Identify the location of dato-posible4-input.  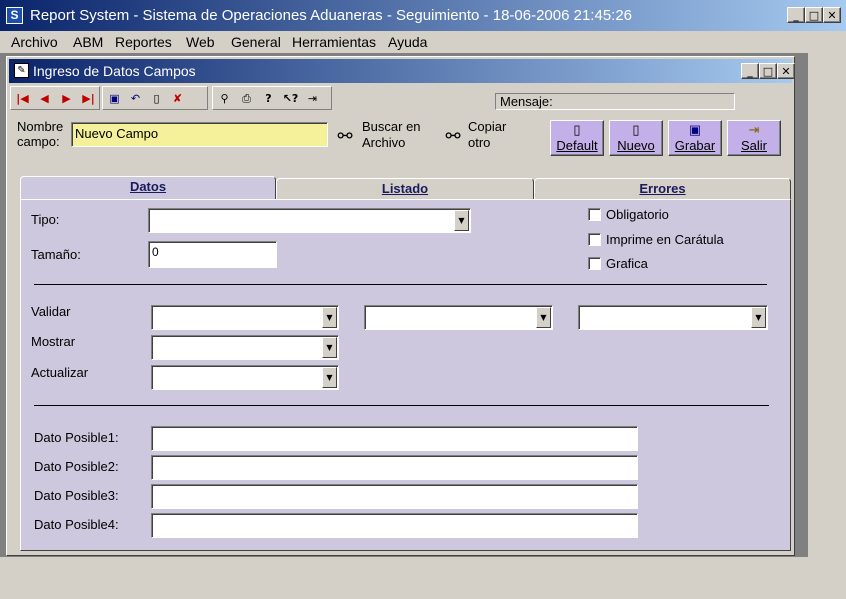
(394, 525).